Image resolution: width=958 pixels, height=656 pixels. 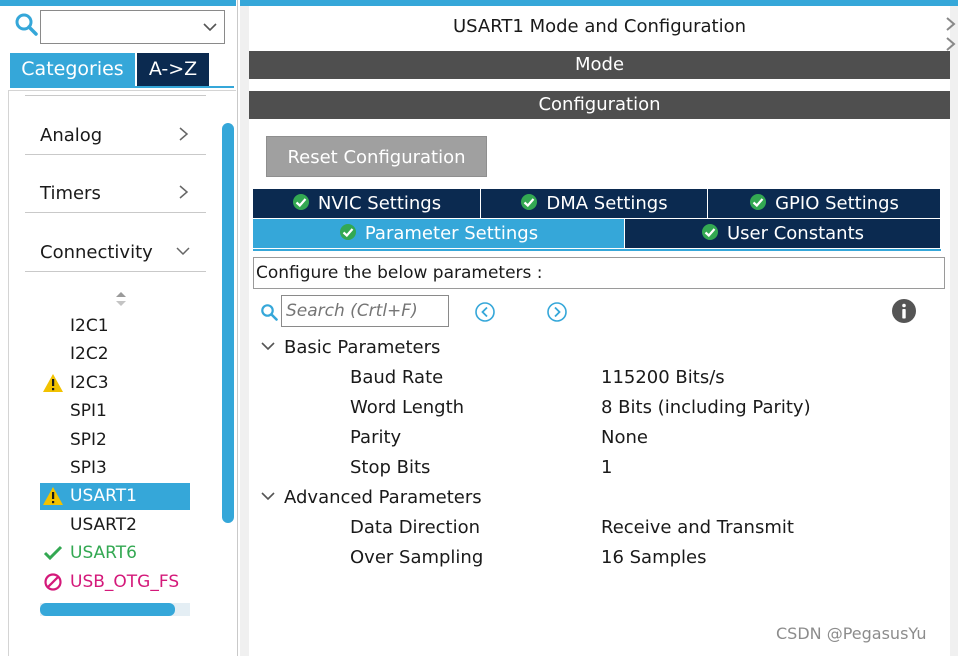 I want to click on peripheral-label: I2C2, so click(x=89, y=354).